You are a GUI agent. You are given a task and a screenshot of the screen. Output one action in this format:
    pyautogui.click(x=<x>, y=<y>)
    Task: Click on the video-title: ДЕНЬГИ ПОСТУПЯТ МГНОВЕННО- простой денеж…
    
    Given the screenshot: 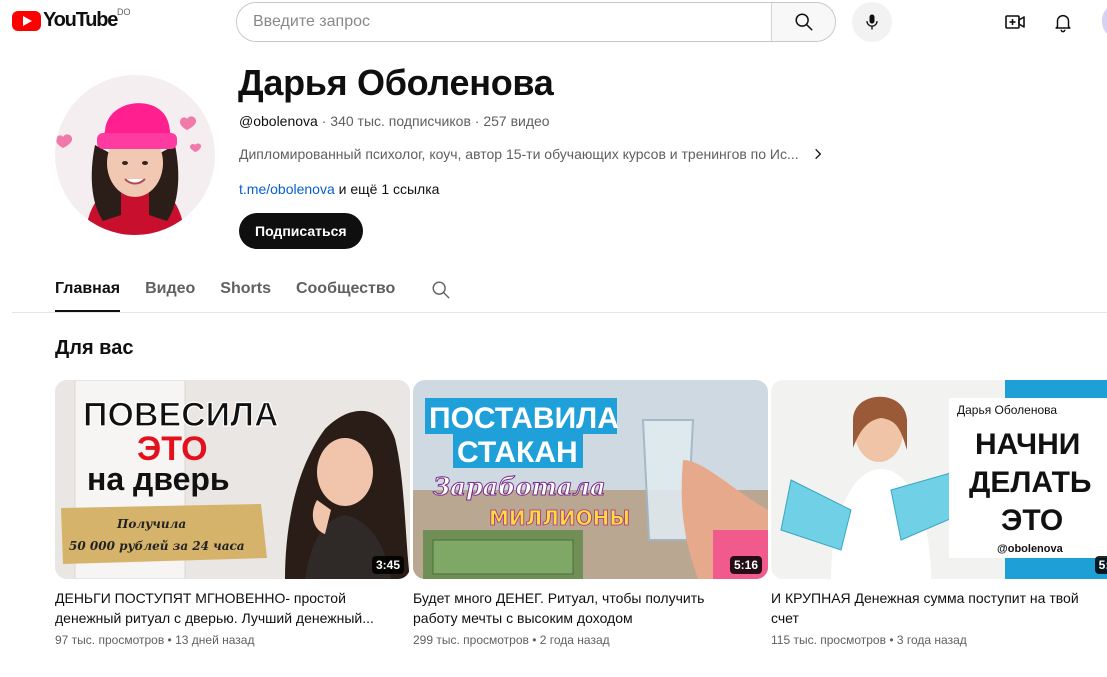 What is the action you would take?
    pyautogui.click(x=232, y=608)
    